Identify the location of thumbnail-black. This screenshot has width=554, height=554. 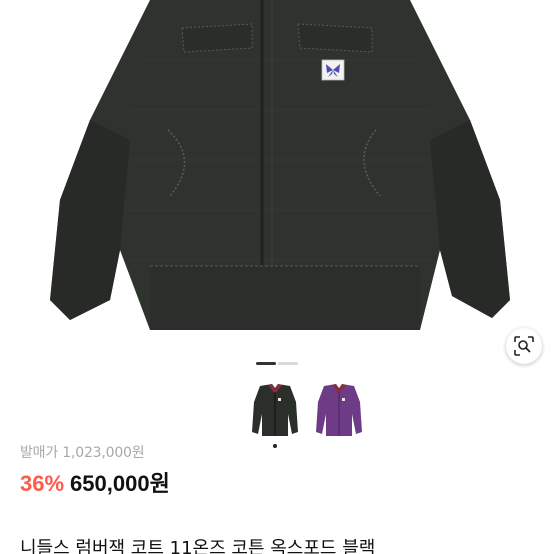
(275, 414).